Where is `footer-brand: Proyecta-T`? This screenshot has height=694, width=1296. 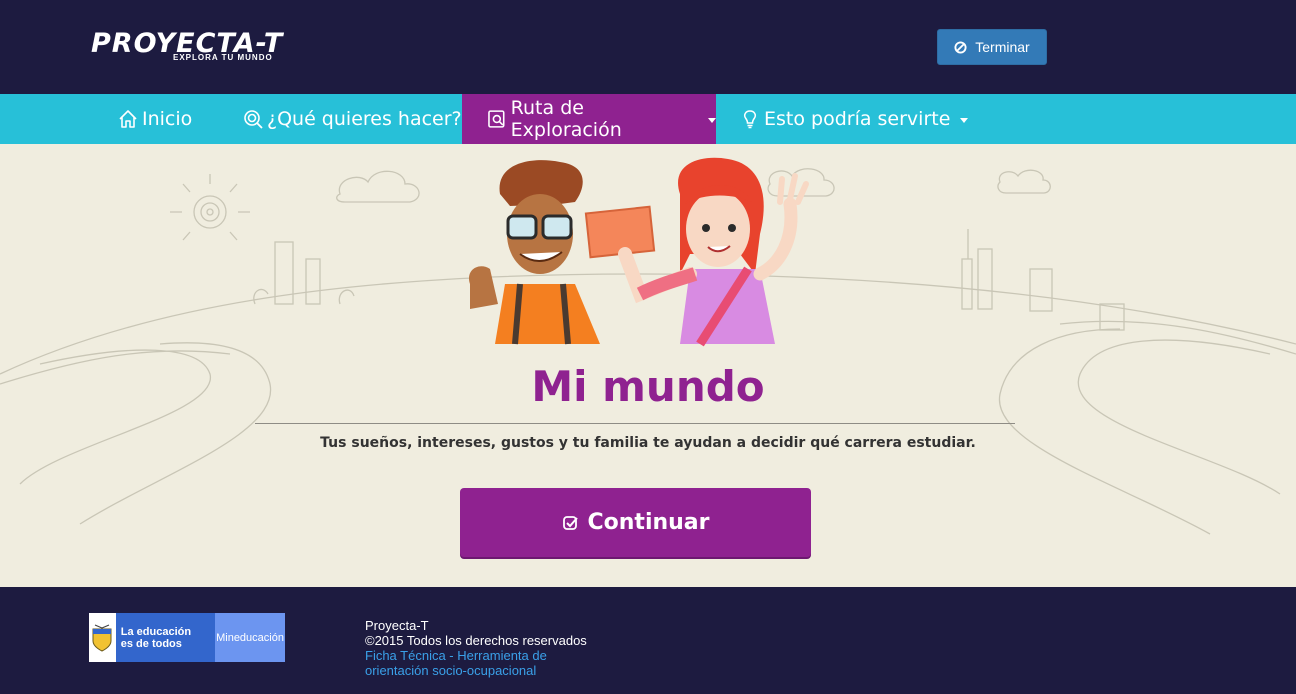
footer-brand: Proyecta-T is located at coordinates (397, 625).